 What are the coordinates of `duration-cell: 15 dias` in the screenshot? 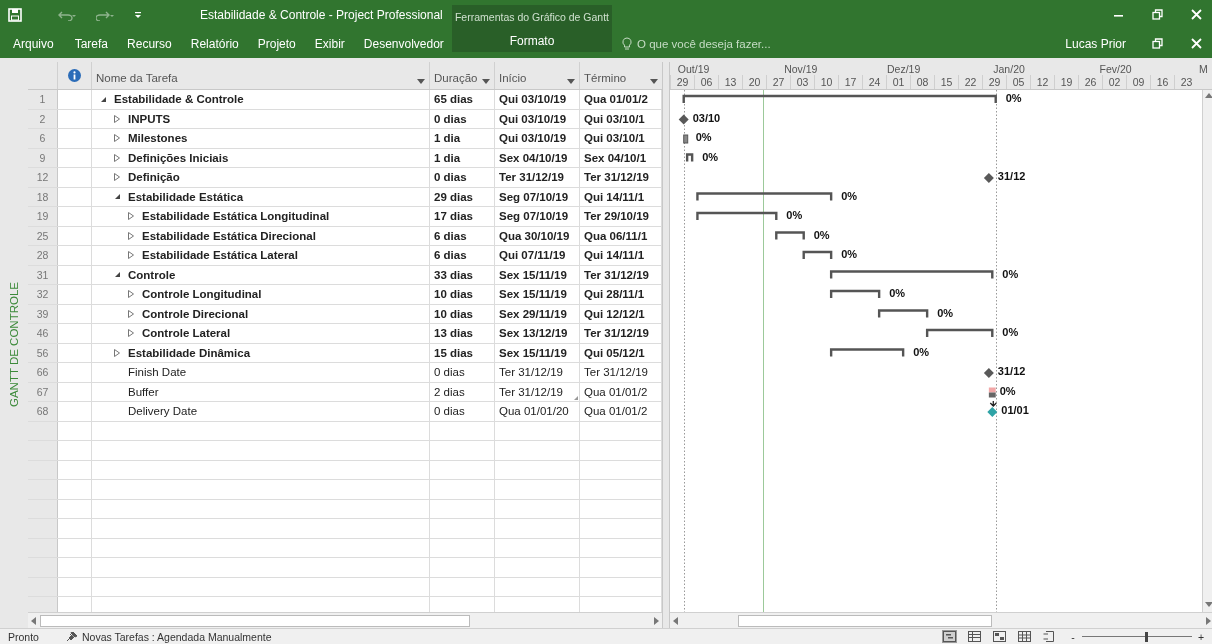 It's located at (453, 352).